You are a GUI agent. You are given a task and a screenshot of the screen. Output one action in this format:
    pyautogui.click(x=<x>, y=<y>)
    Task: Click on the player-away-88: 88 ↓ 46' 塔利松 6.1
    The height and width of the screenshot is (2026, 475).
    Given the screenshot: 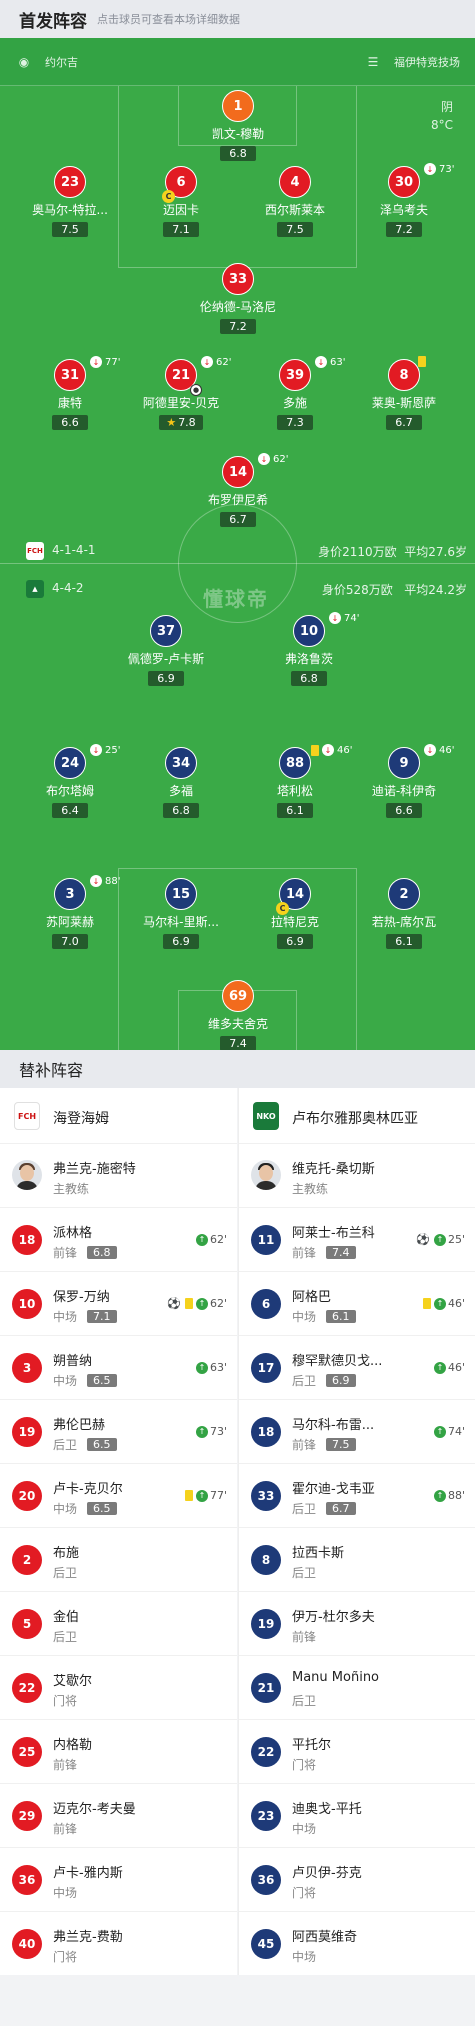 What is the action you would take?
    pyautogui.click(x=298, y=781)
    